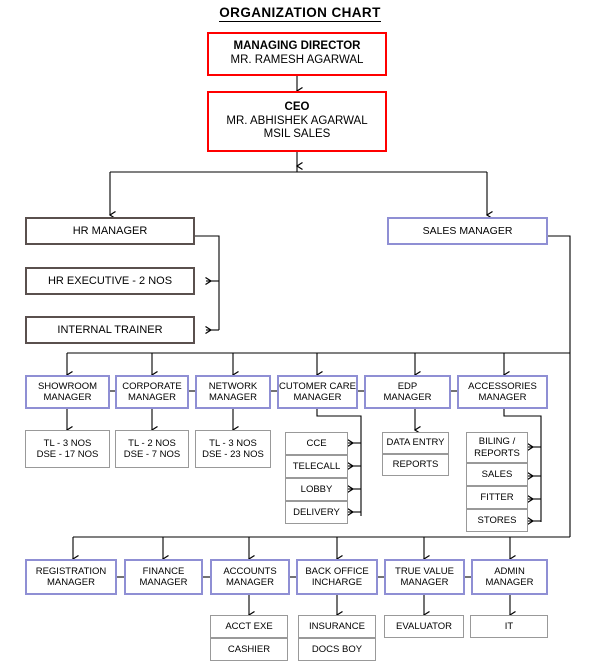 The image size is (600, 671). I want to click on node-it: IT, so click(509, 626).